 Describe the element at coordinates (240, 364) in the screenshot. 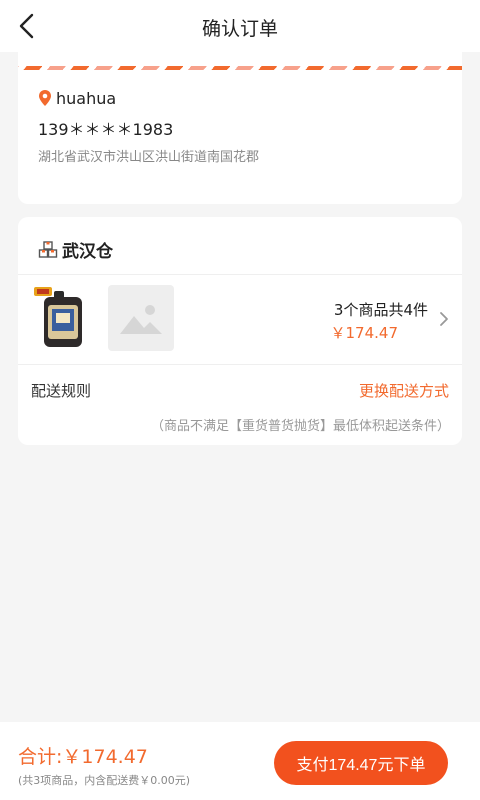

I see `divider` at that location.